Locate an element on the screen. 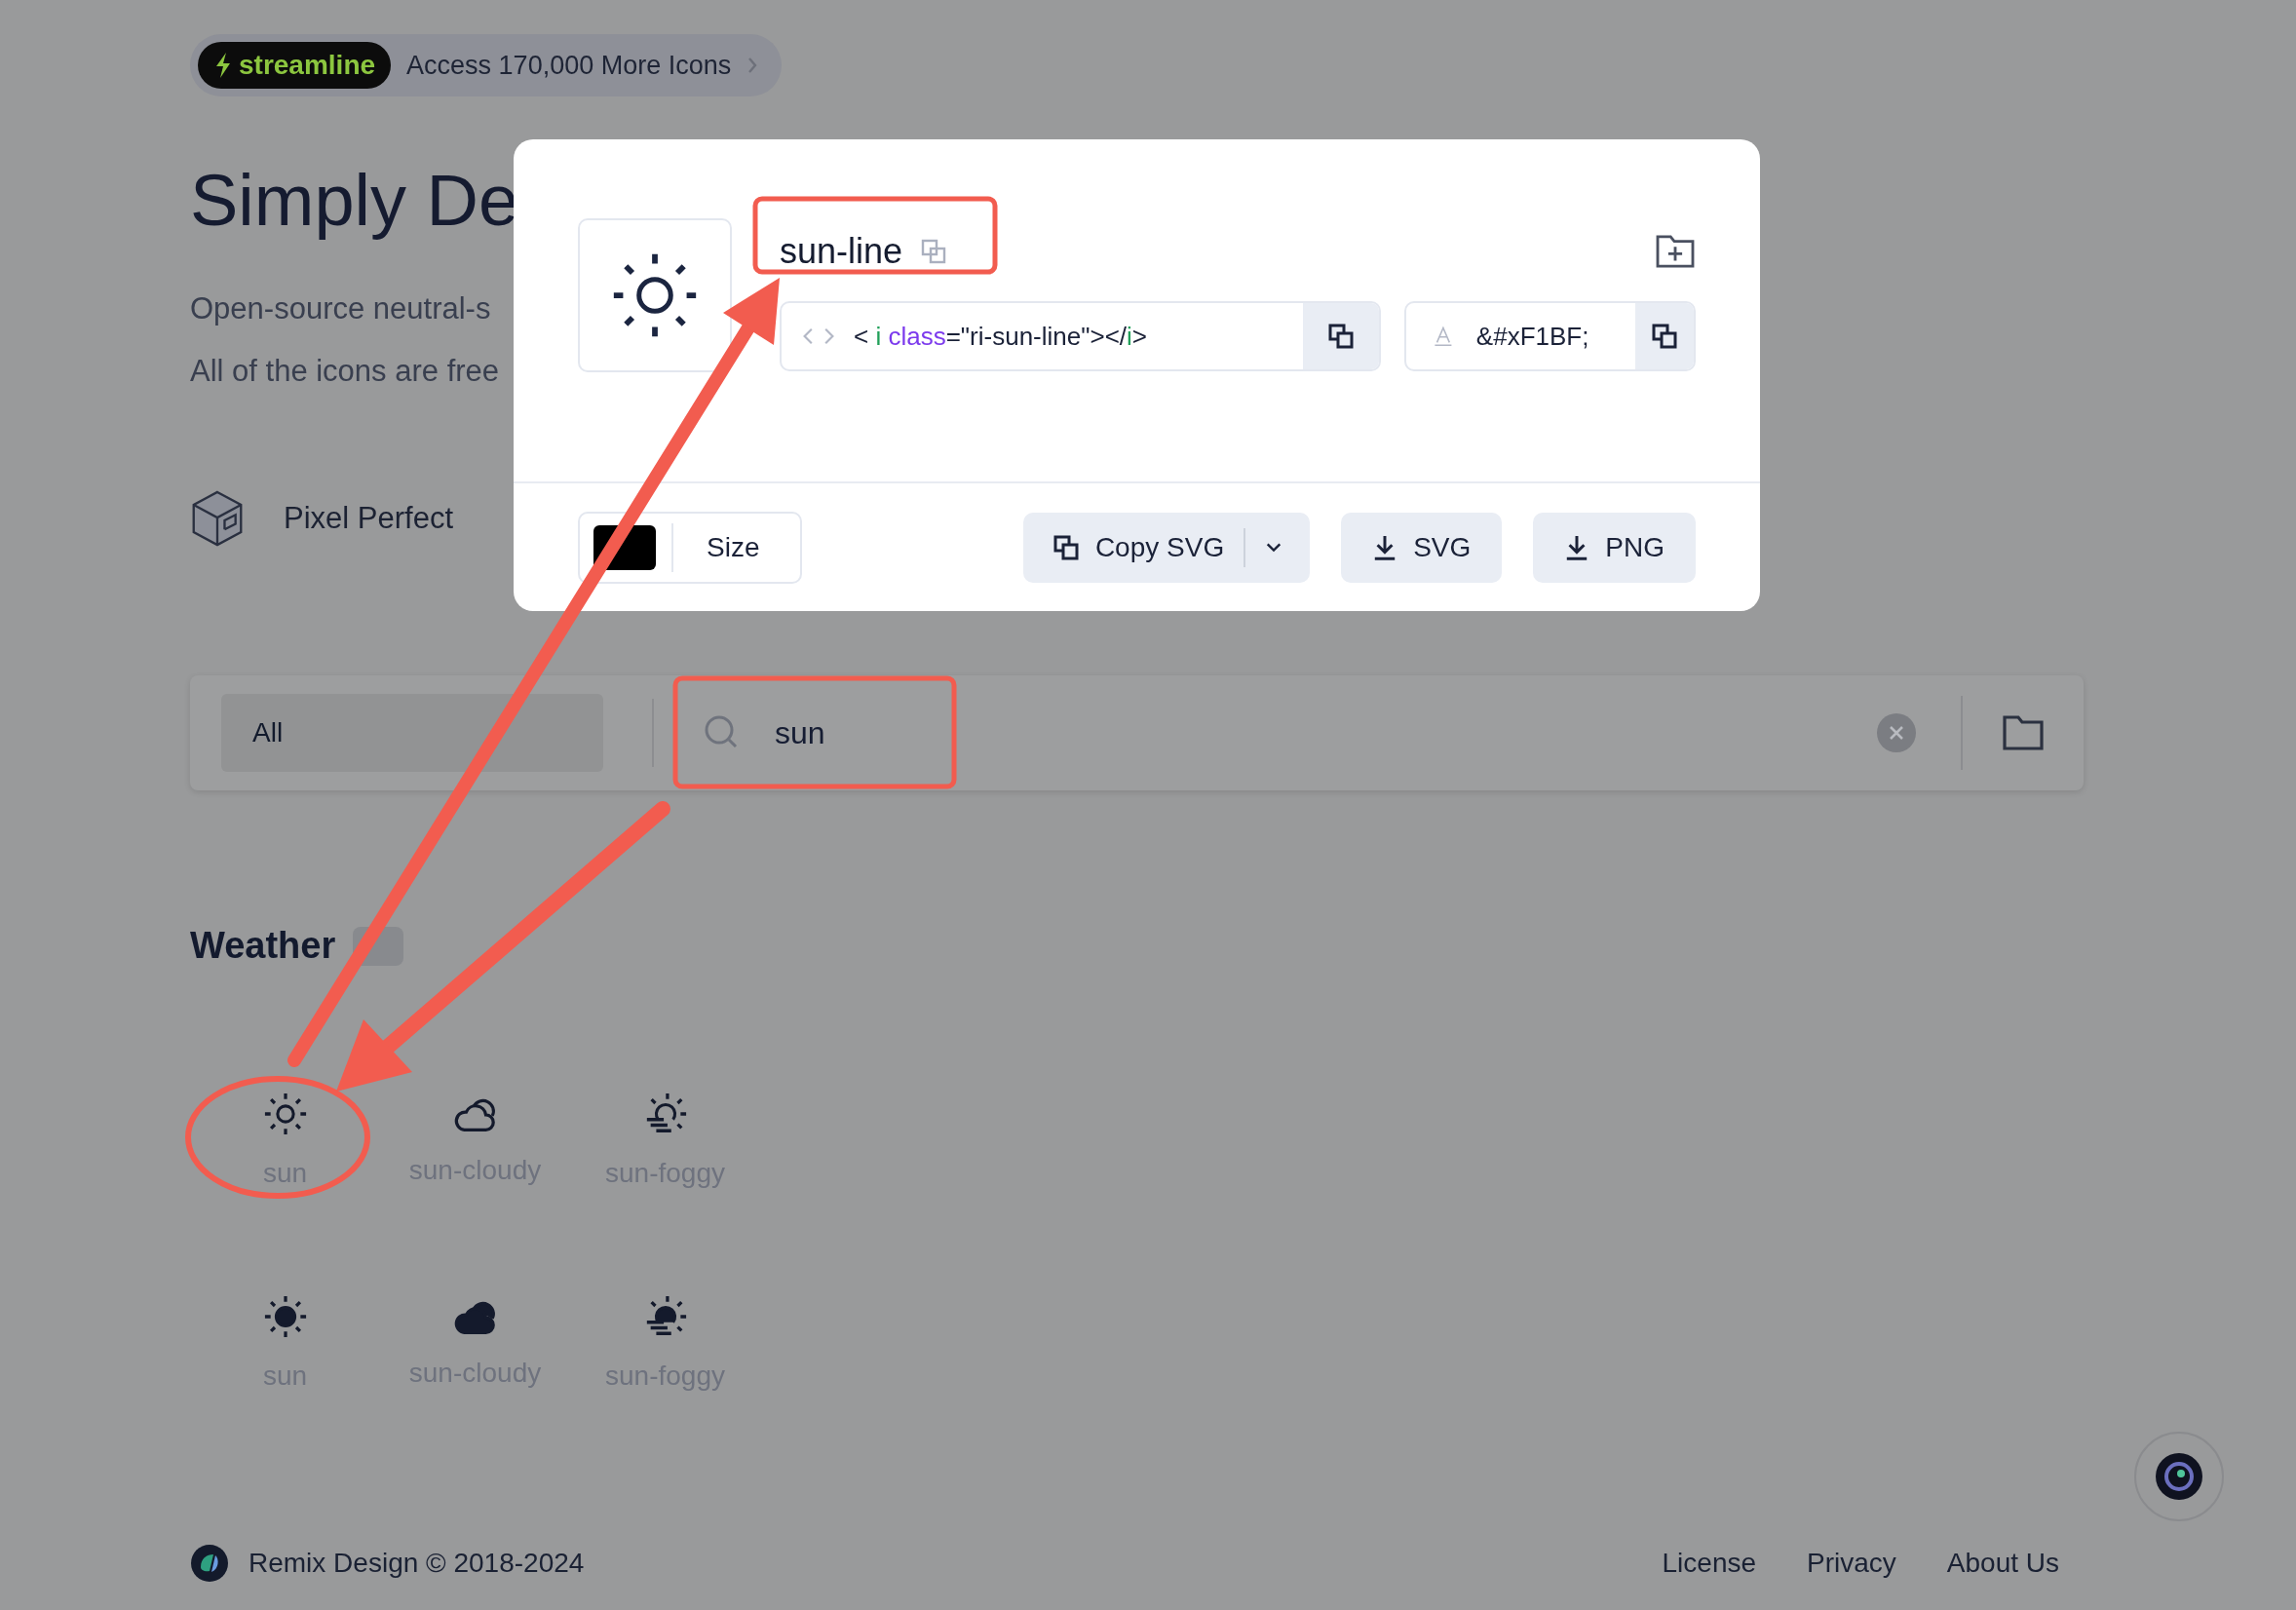 Image resolution: width=2296 pixels, height=1610 pixels. floating-button is located at coordinates (2179, 1476).